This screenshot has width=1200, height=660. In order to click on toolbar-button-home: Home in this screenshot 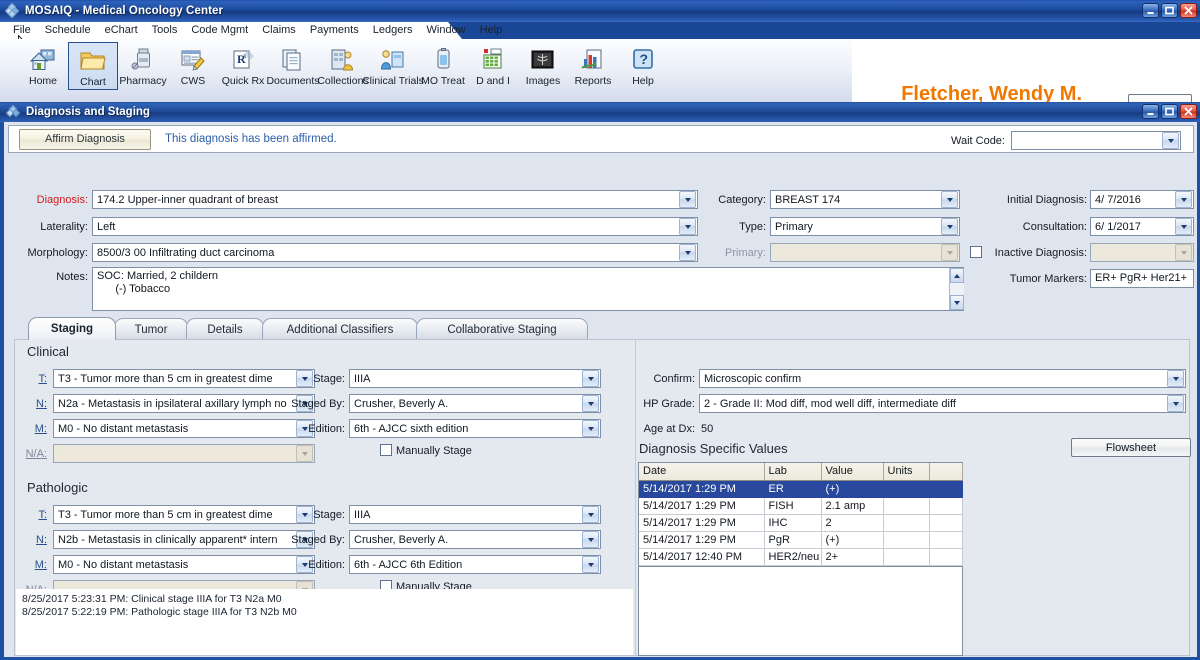, I will do `click(43, 65)`.